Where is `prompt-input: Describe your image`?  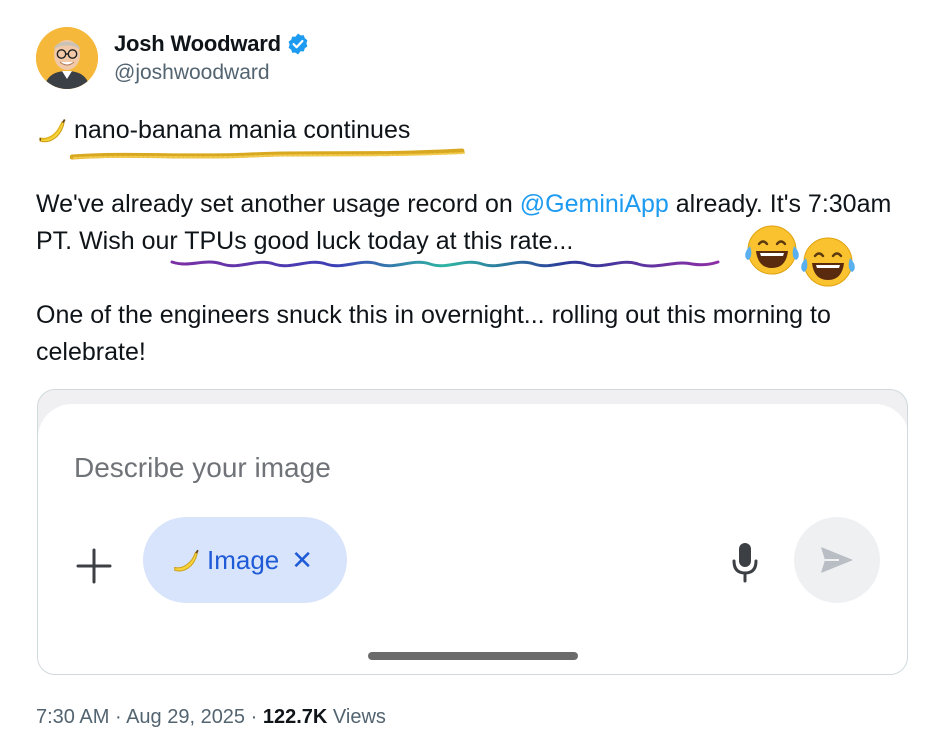
prompt-input: Describe your image is located at coordinates (202, 468).